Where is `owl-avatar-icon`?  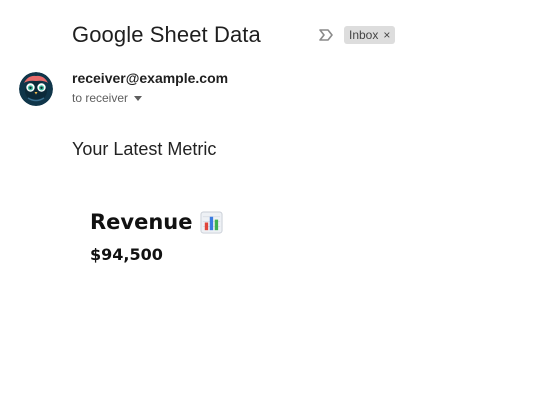 owl-avatar-icon is located at coordinates (36, 89).